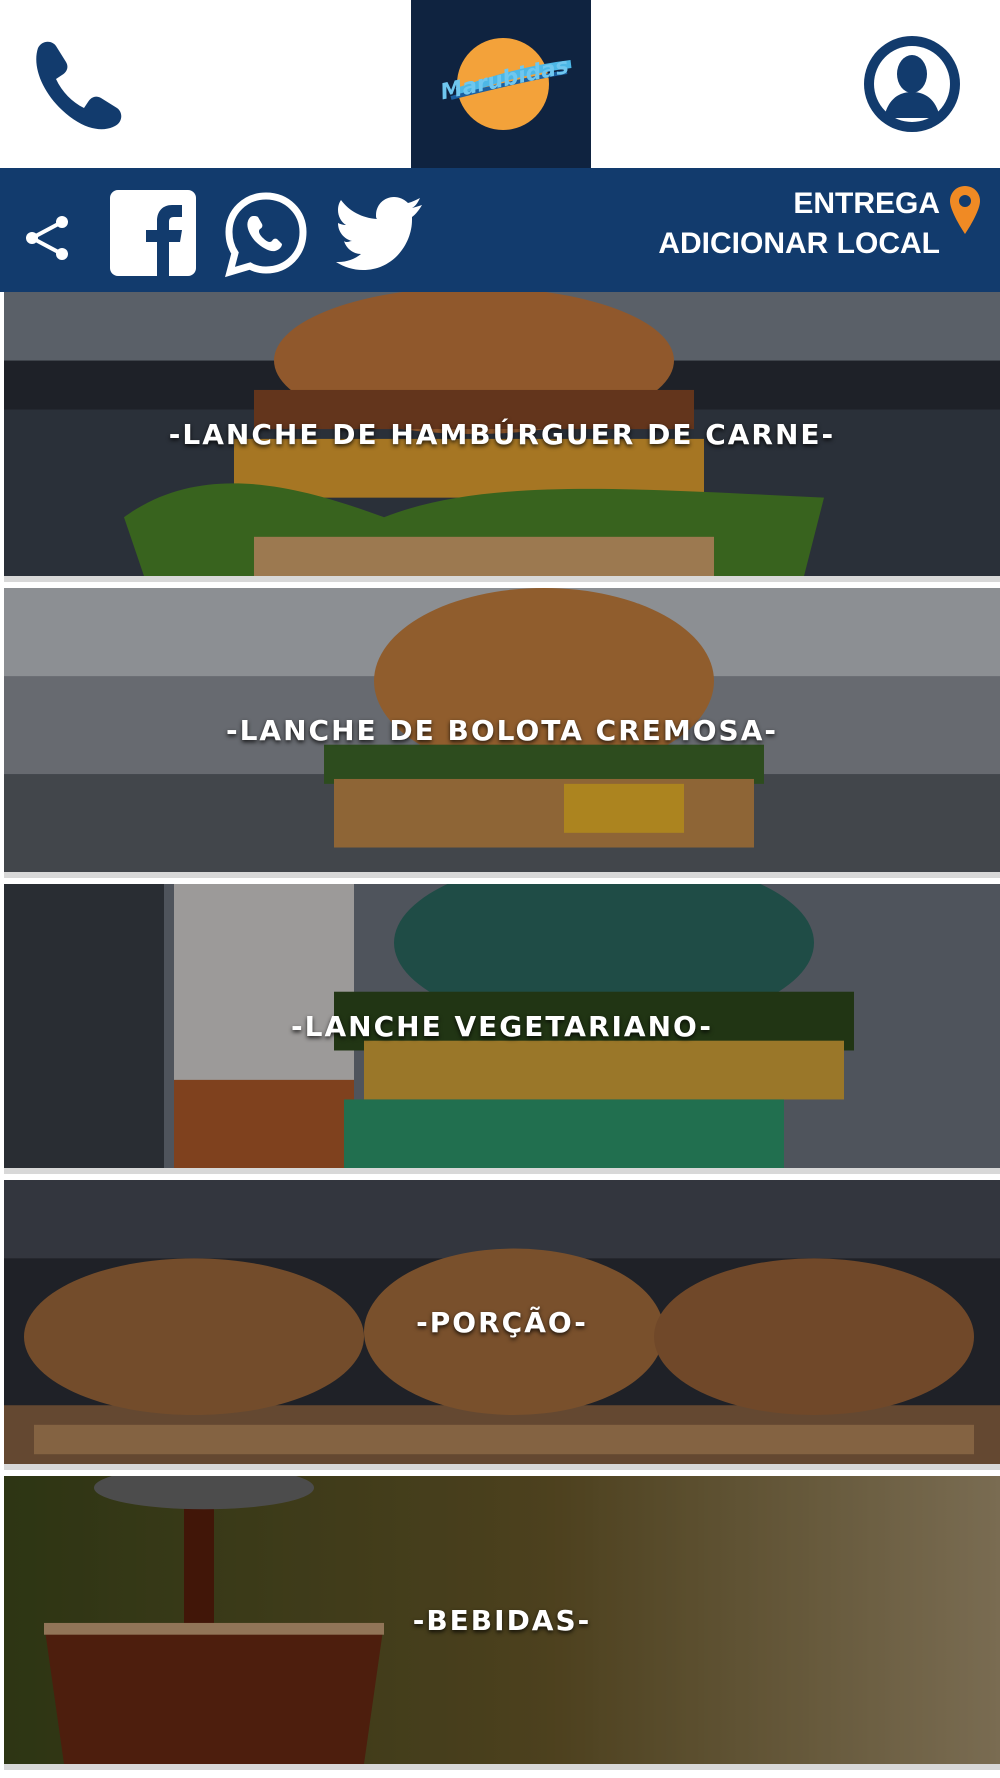 The height and width of the screenshot is (1778, 1000). I want to click on brand-logo: Marubidas, so click(501, 84).